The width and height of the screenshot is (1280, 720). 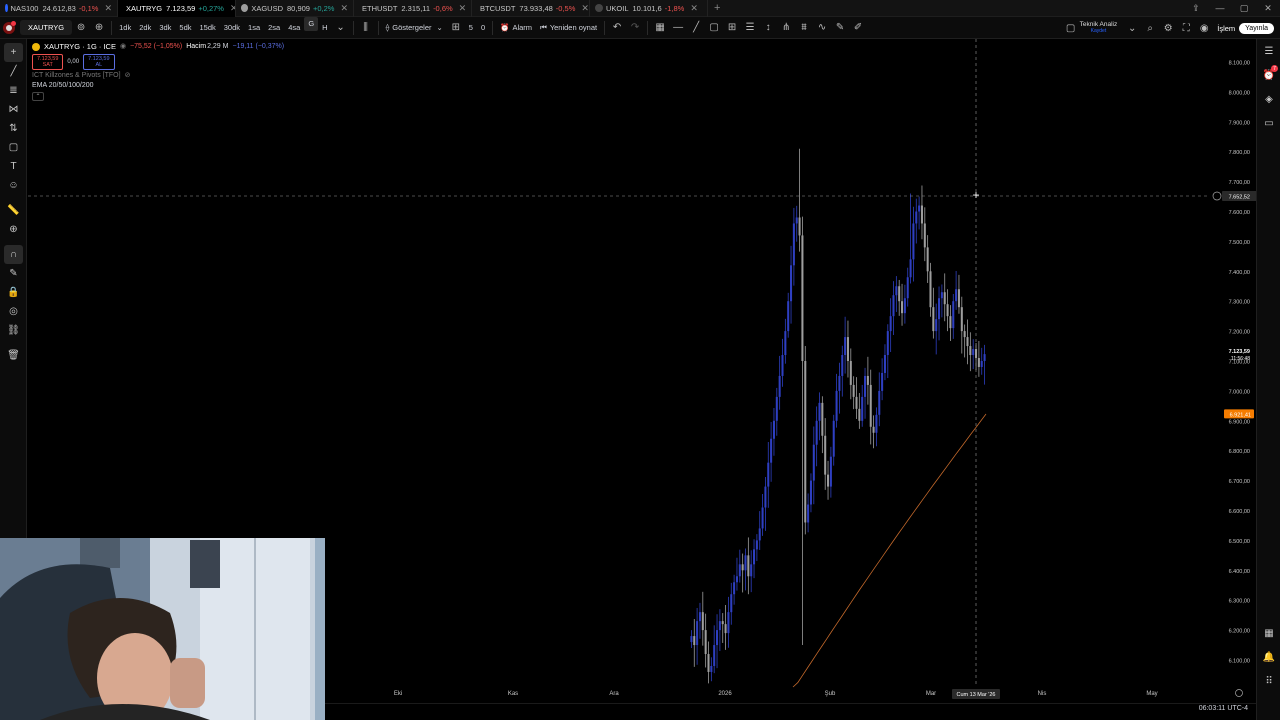 What do you see at coordinates (254, 28) in the screenshot?
I see `interval-1sa: 1sa` at bounding box center [254, 28].